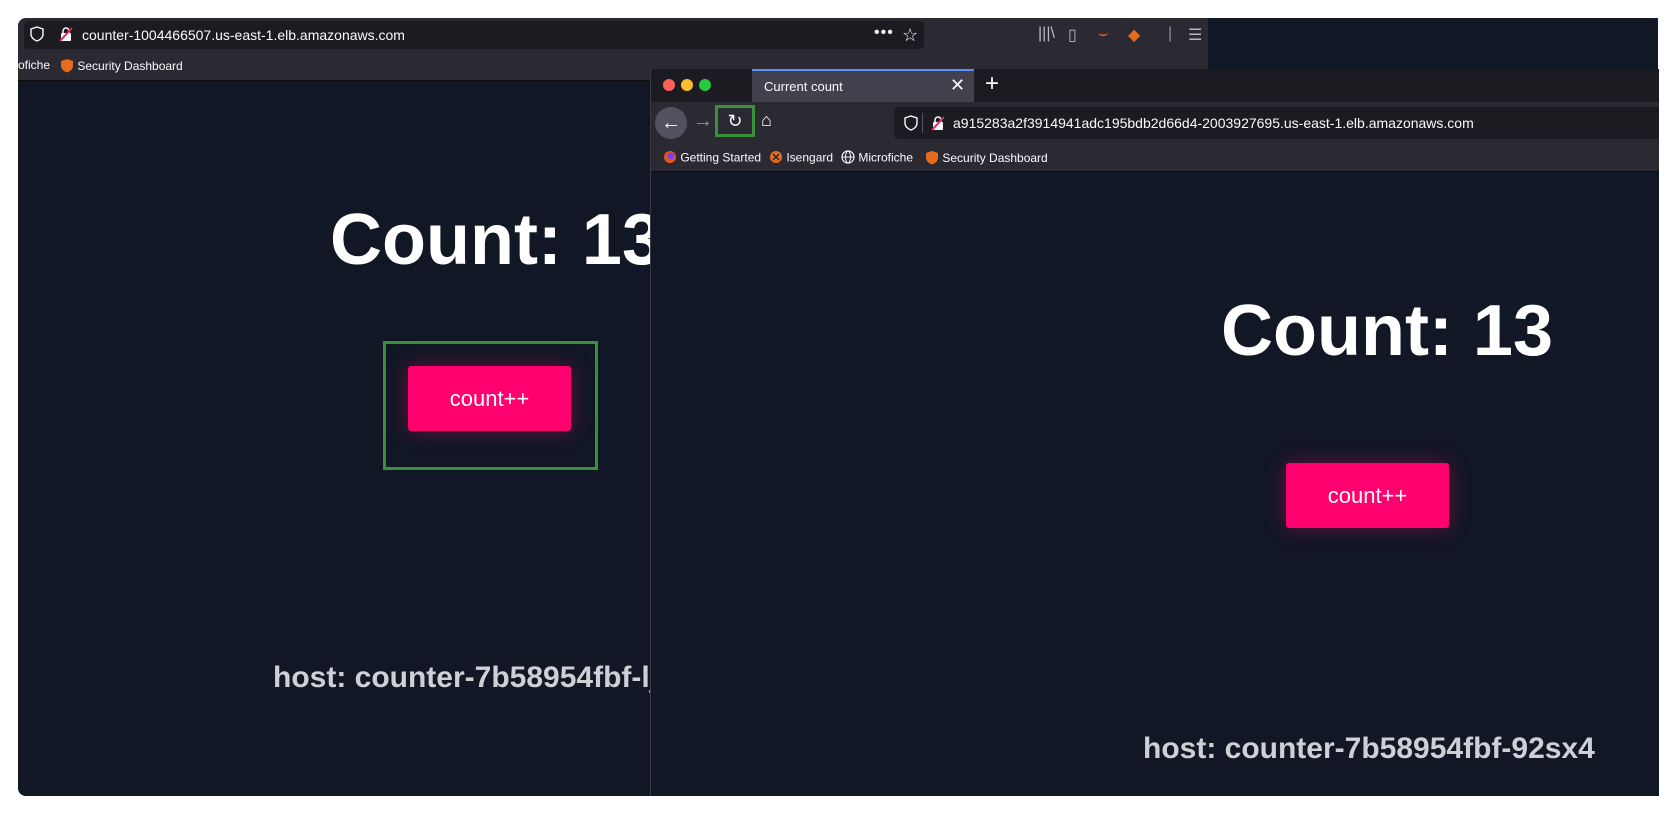 This screenshot has width=1674, height=815. I want to click on bookmark-getting-started: Getting Started, so click(712, 158).